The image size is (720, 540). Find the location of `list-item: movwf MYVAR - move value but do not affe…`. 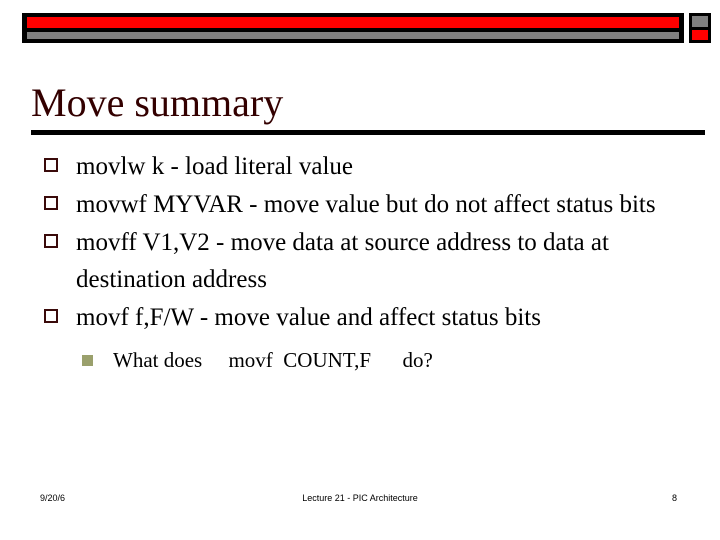

list-item: movwf MYVAR - move value but do not affe… is located at coordinates (369, 204).